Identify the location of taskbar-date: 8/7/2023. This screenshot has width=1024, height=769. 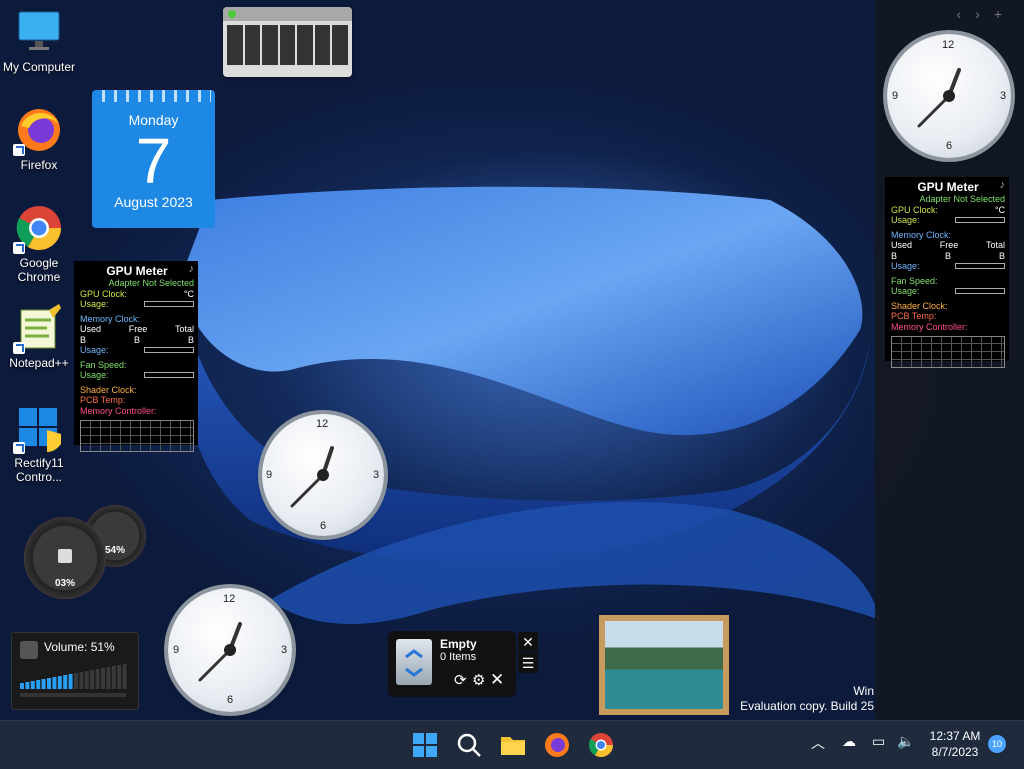
(955, 752).